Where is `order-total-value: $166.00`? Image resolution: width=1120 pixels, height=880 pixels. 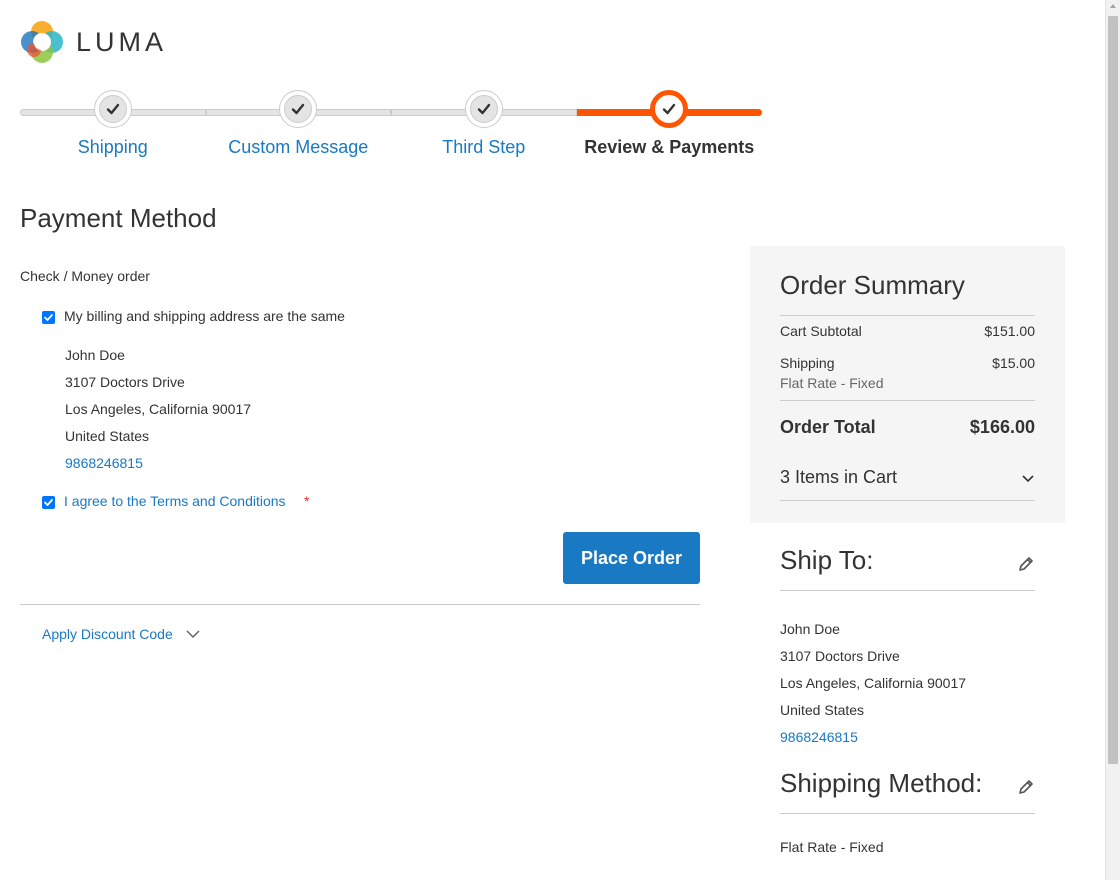 order-total-value: $166.00 is located at coordinates (1002, 427).